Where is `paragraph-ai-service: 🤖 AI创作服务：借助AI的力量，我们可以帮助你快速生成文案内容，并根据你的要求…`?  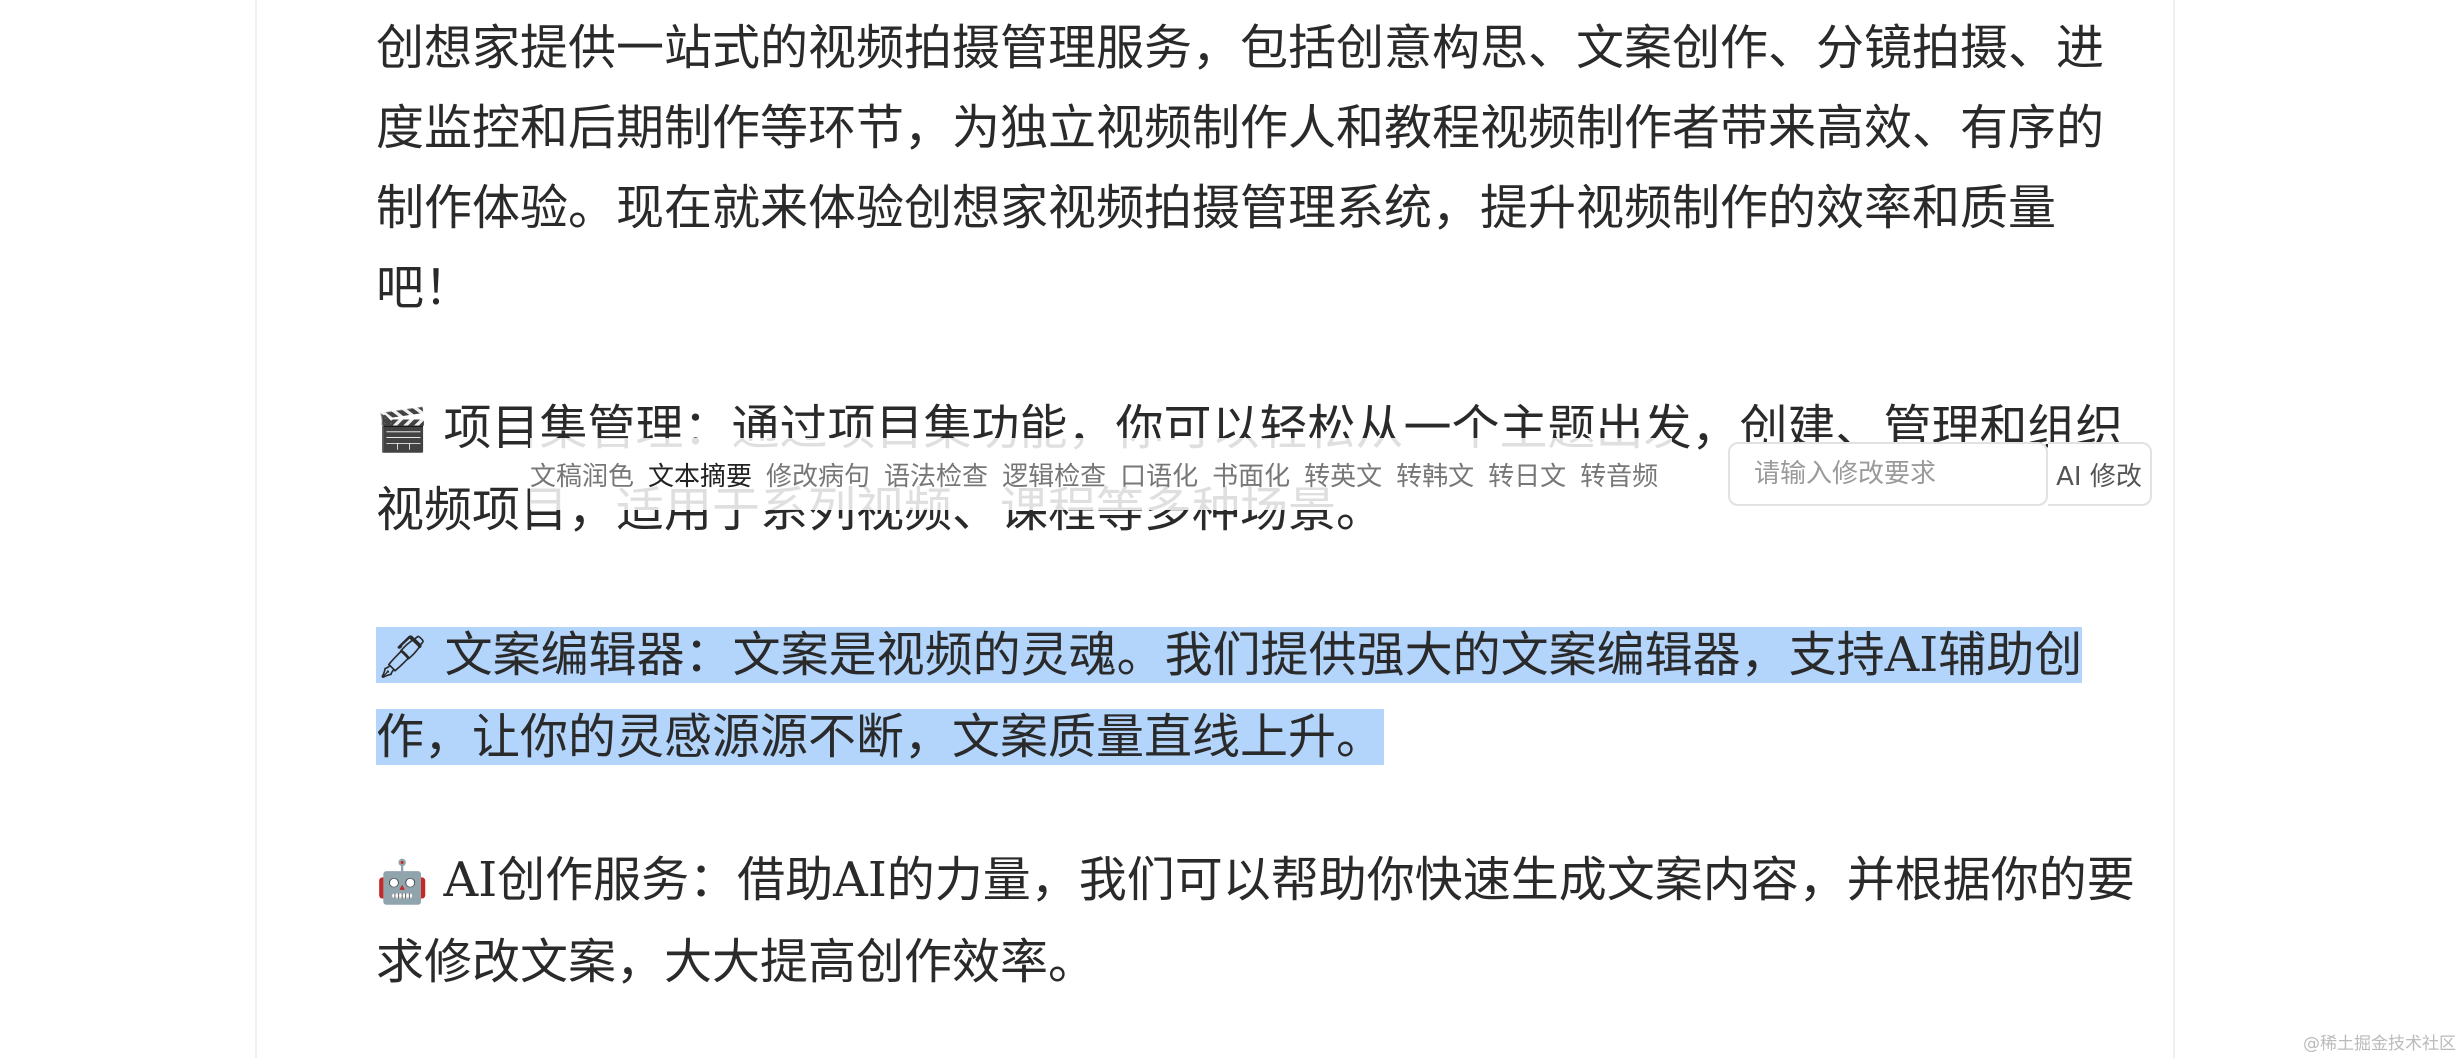 paragraph-ai-service: 🤖 AI创作服务：借助AI的力量，我们可以帮助你快速生成文案内容，并根据你的要求… is located at coordinates (1256, 921).